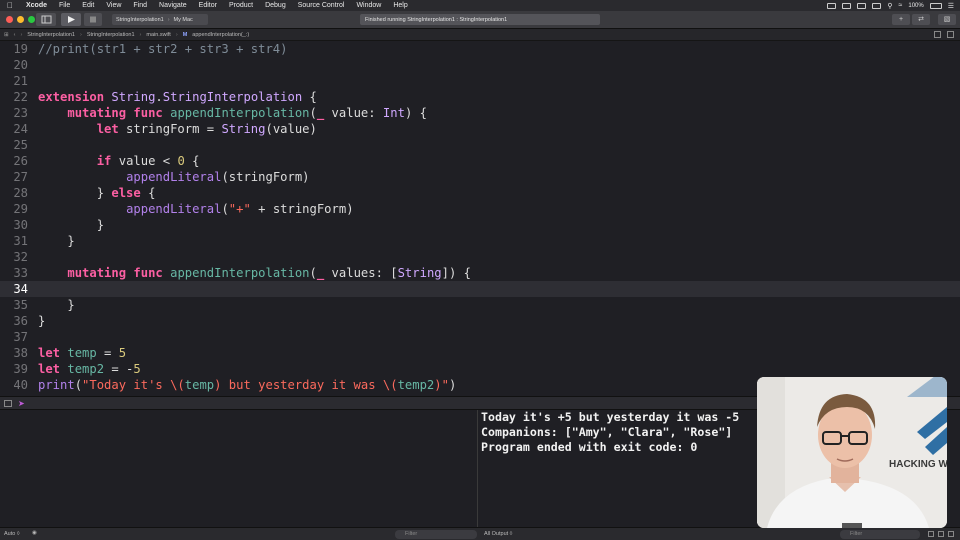  What do you see at coordinates (941, 534) in the screenshot?
I see `split-left-icon` at bounding box center [941, 534].